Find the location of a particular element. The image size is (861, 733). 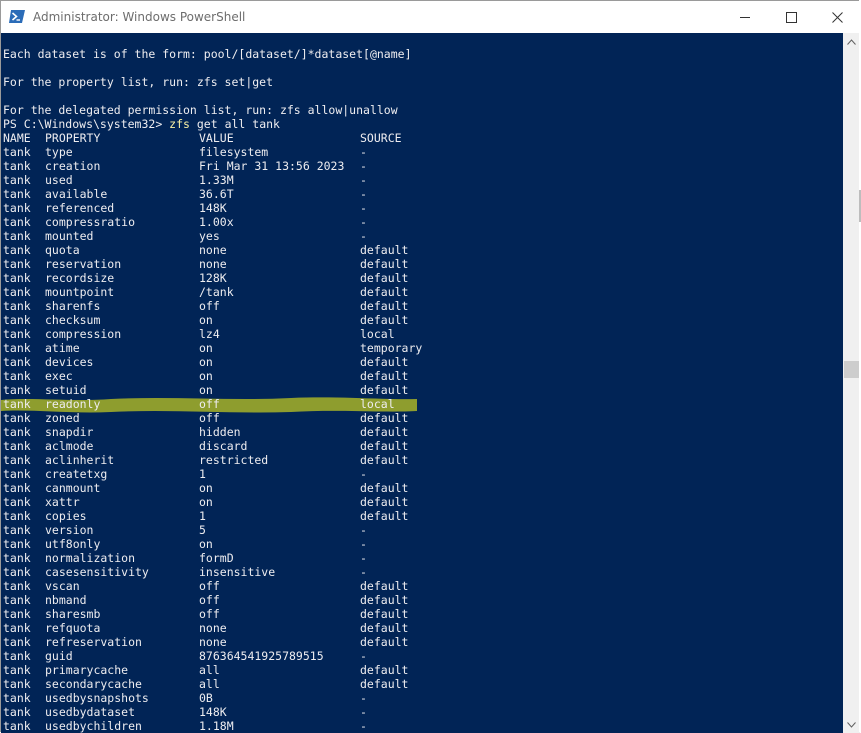

cell-name: NAME is located at coordinates (17, 138).